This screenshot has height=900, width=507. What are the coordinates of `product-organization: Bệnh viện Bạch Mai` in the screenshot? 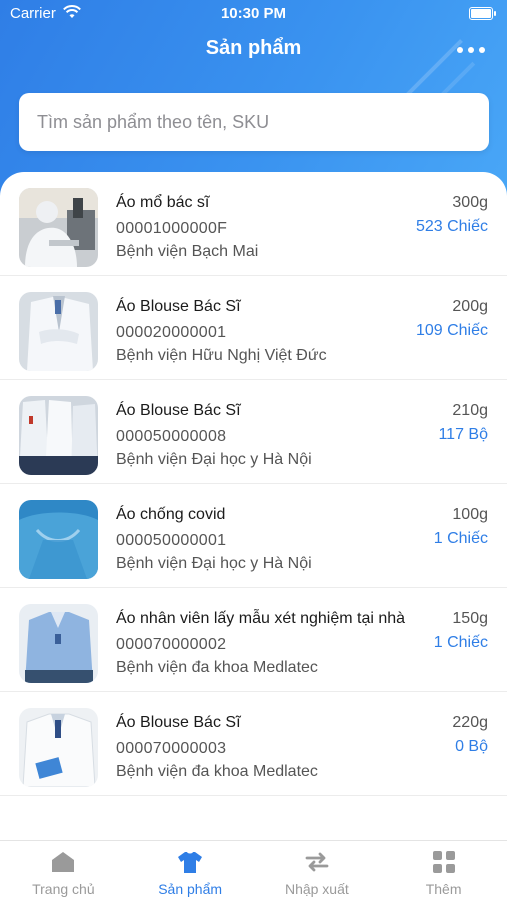 It's located at (187, 251).